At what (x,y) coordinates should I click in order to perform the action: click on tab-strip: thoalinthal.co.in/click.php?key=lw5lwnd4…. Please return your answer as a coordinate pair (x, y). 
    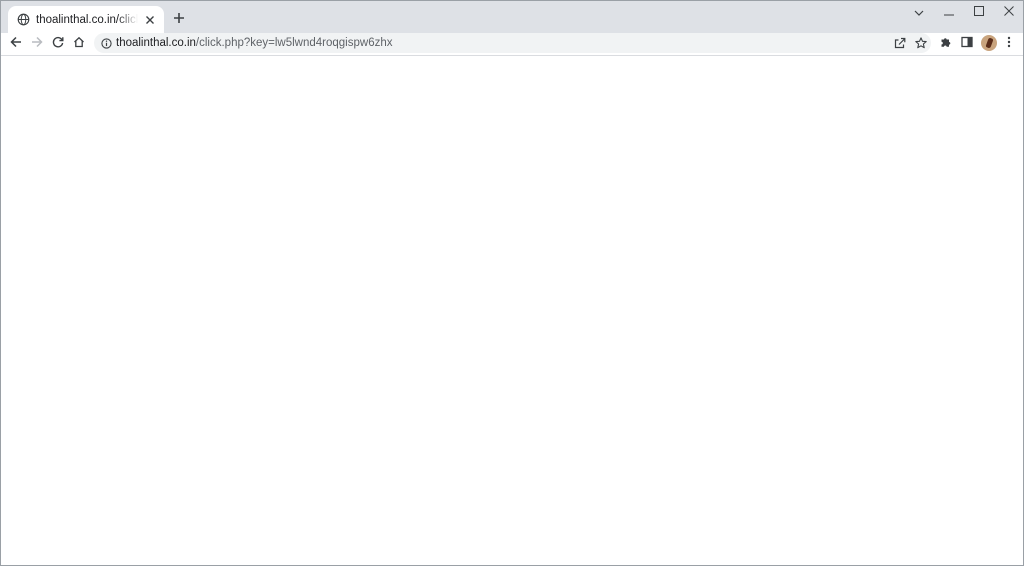
    Looking at the image, I should click on (512, 17).